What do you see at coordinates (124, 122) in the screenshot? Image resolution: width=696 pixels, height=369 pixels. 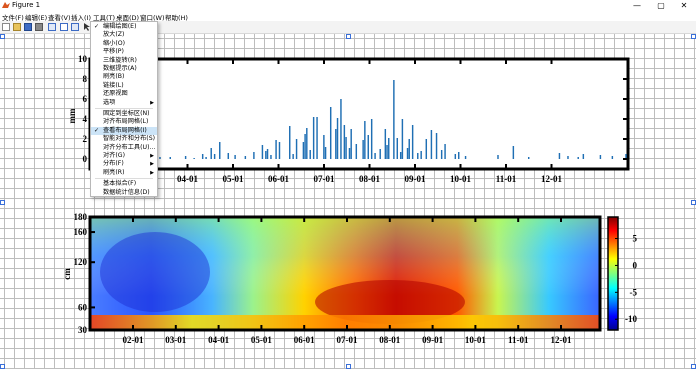 I see `context-menu-item: 对齐布局网格(L)` at bounding box center [124, 122].